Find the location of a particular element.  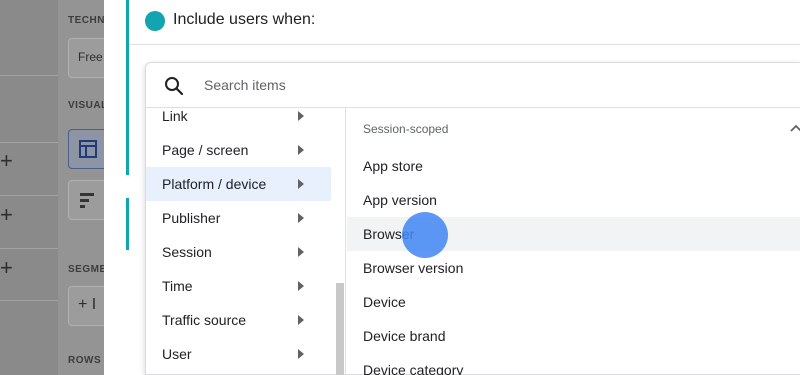

technique-select: Free is located at coordinates (88, 58).